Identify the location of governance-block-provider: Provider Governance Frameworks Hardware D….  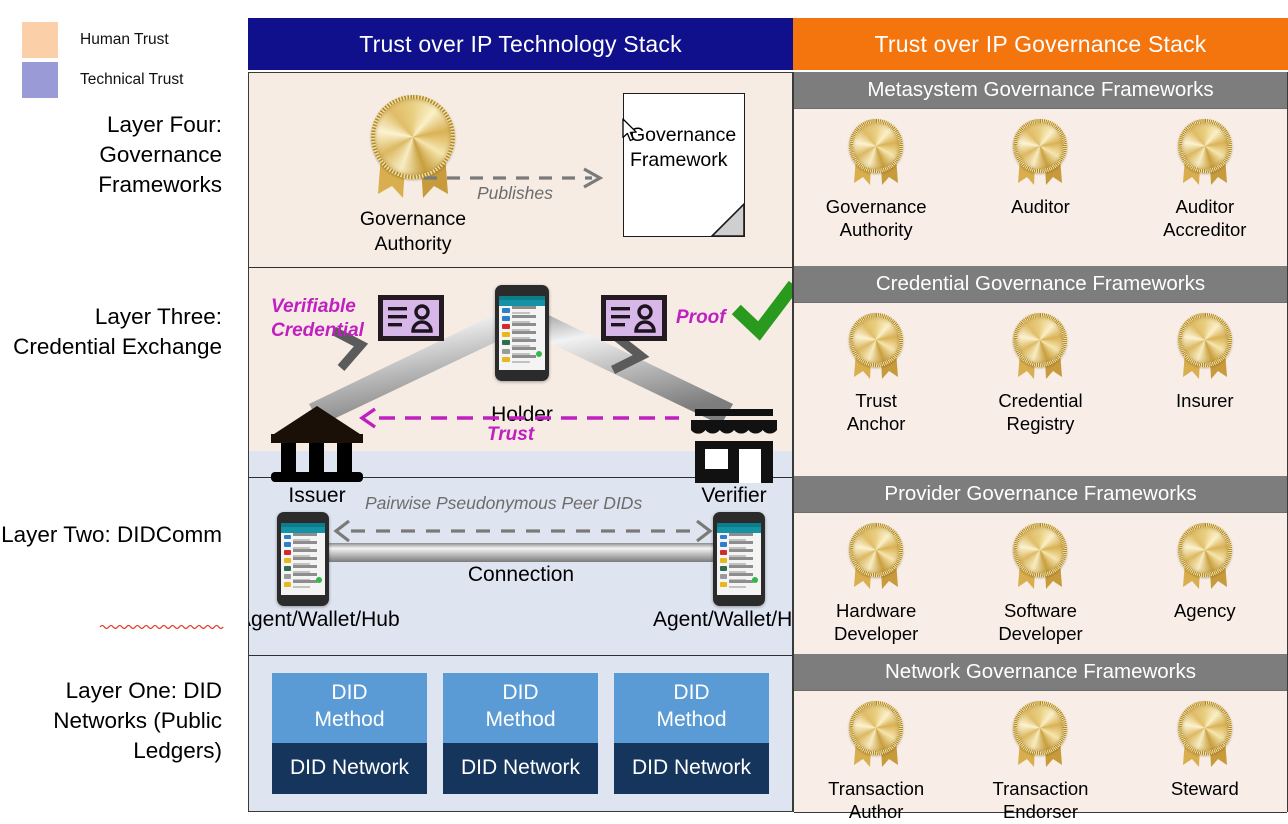
(1040, 565).